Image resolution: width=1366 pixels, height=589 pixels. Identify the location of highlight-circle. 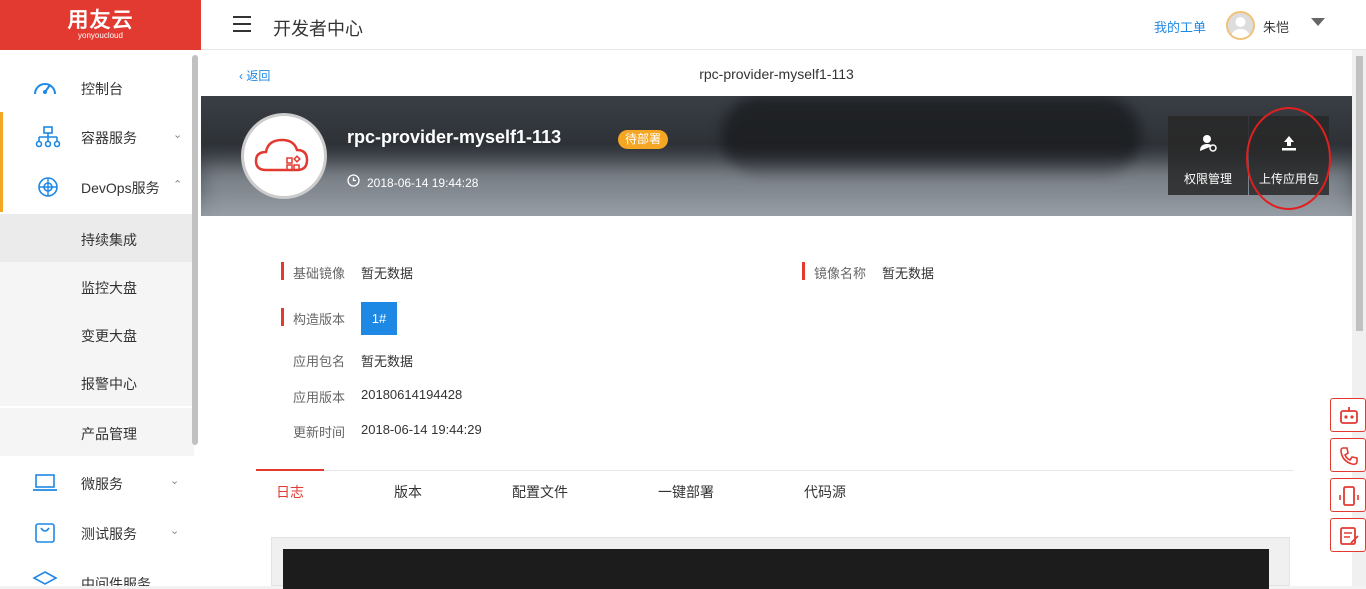
(1288, 158).